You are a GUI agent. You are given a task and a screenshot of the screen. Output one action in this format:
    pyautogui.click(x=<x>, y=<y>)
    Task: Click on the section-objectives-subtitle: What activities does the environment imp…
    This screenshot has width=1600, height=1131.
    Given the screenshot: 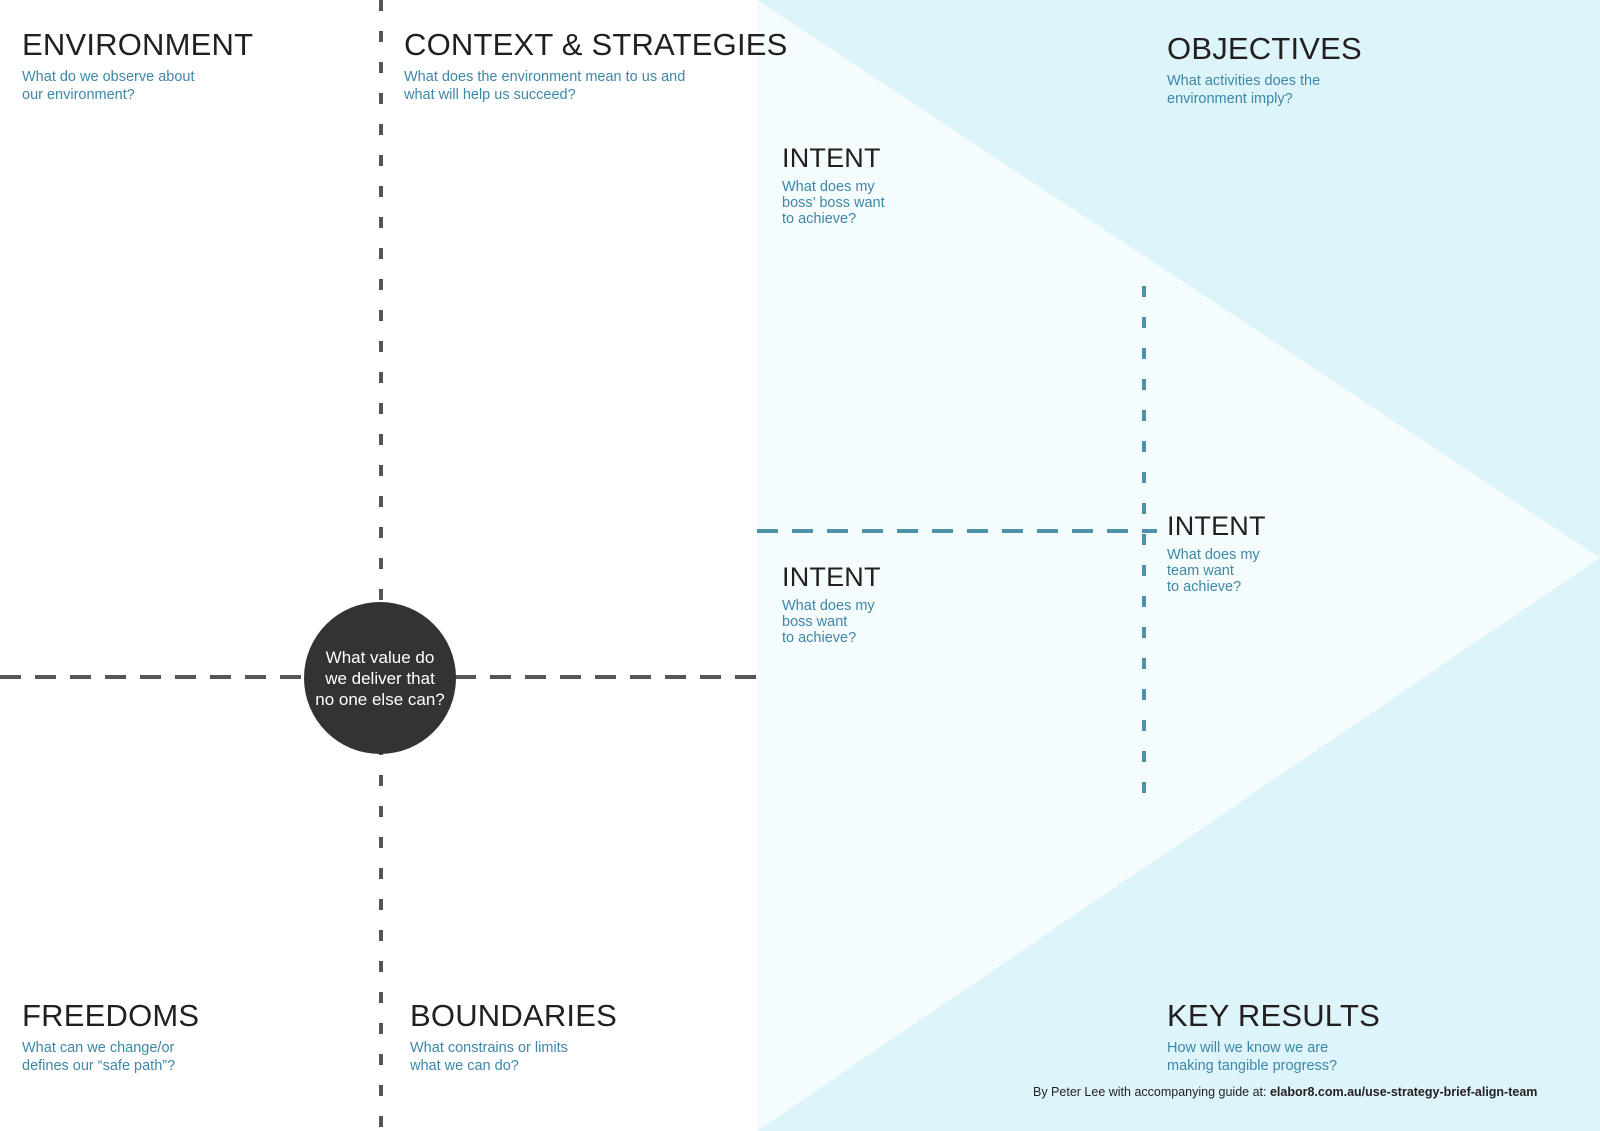 What is the action you would take?
    pyautogui.click(x=1244, y=90)
    